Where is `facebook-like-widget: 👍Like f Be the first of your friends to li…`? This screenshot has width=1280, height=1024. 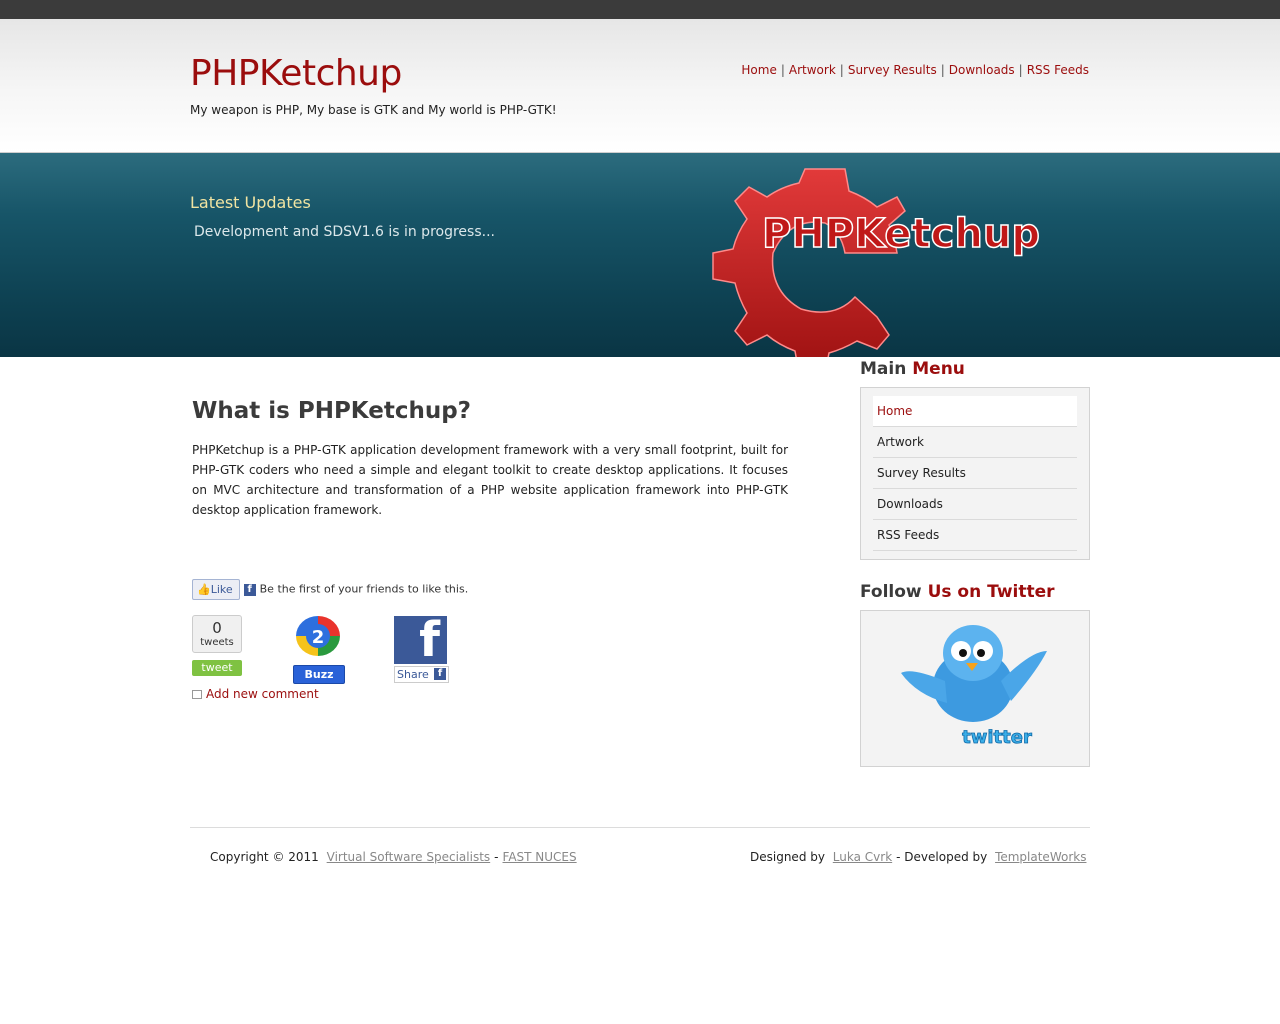 facebook-like-widget: 👍Like f Be the first of your friends to li… is located at coordinates (330, 589).